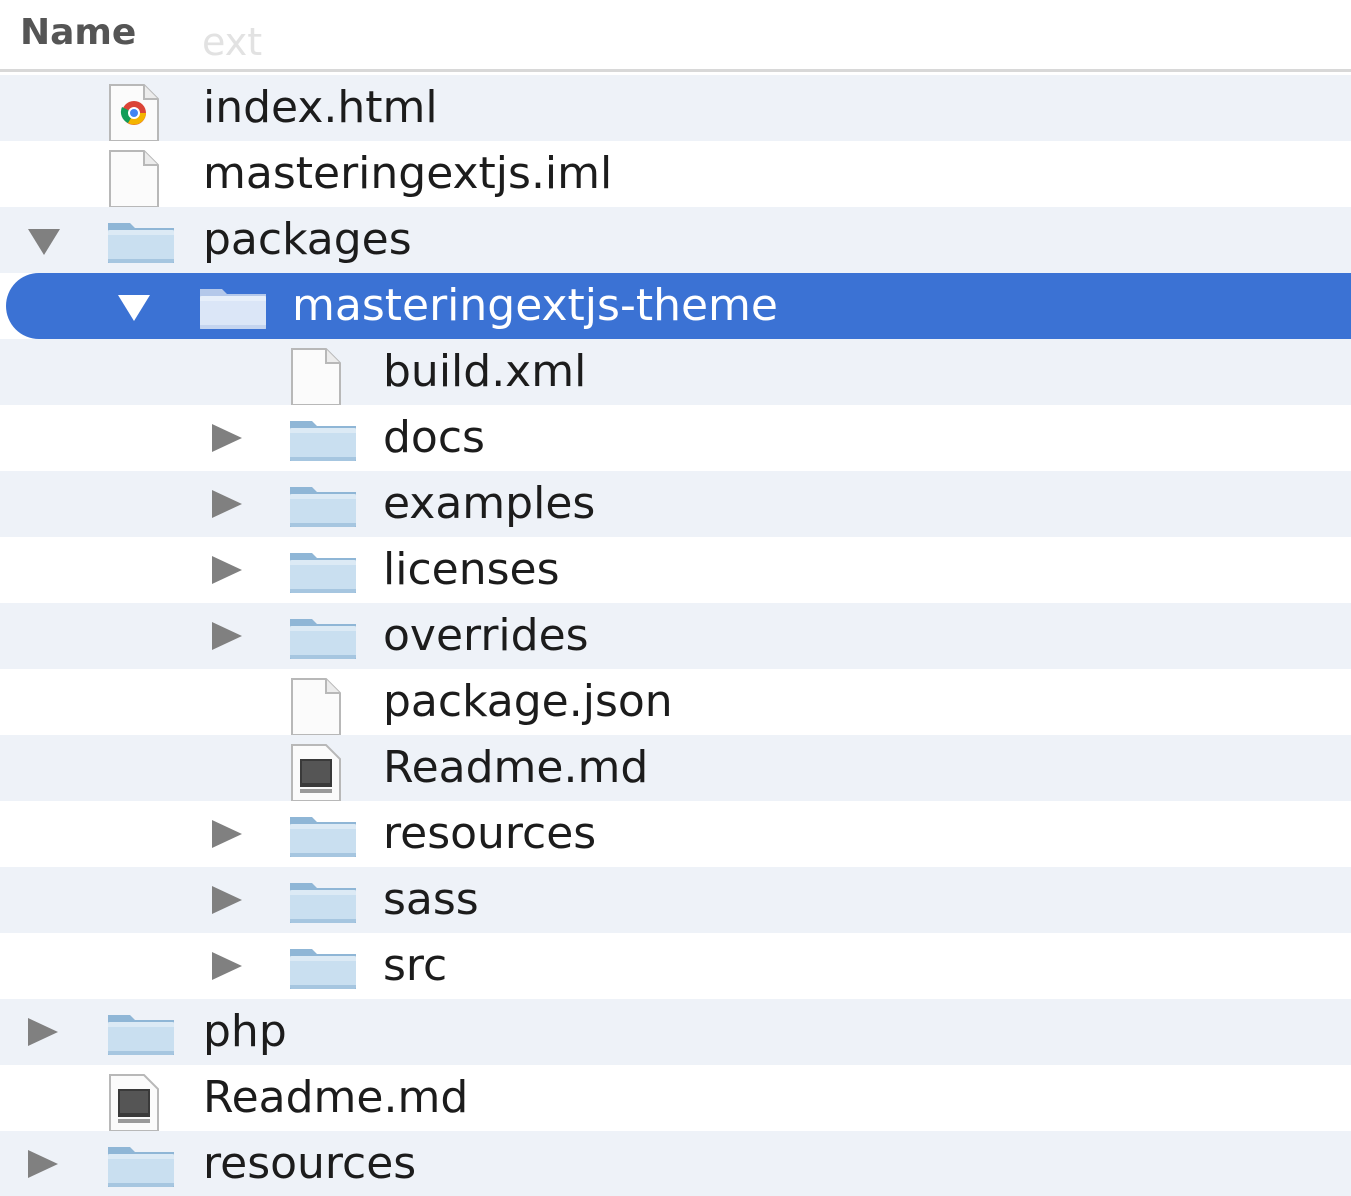 Image resolution: width=1351 pixels, height=1196 pixels. Describe the element at coordinates (415, 965) in the screenshot. I see `item-label: src` at that location.